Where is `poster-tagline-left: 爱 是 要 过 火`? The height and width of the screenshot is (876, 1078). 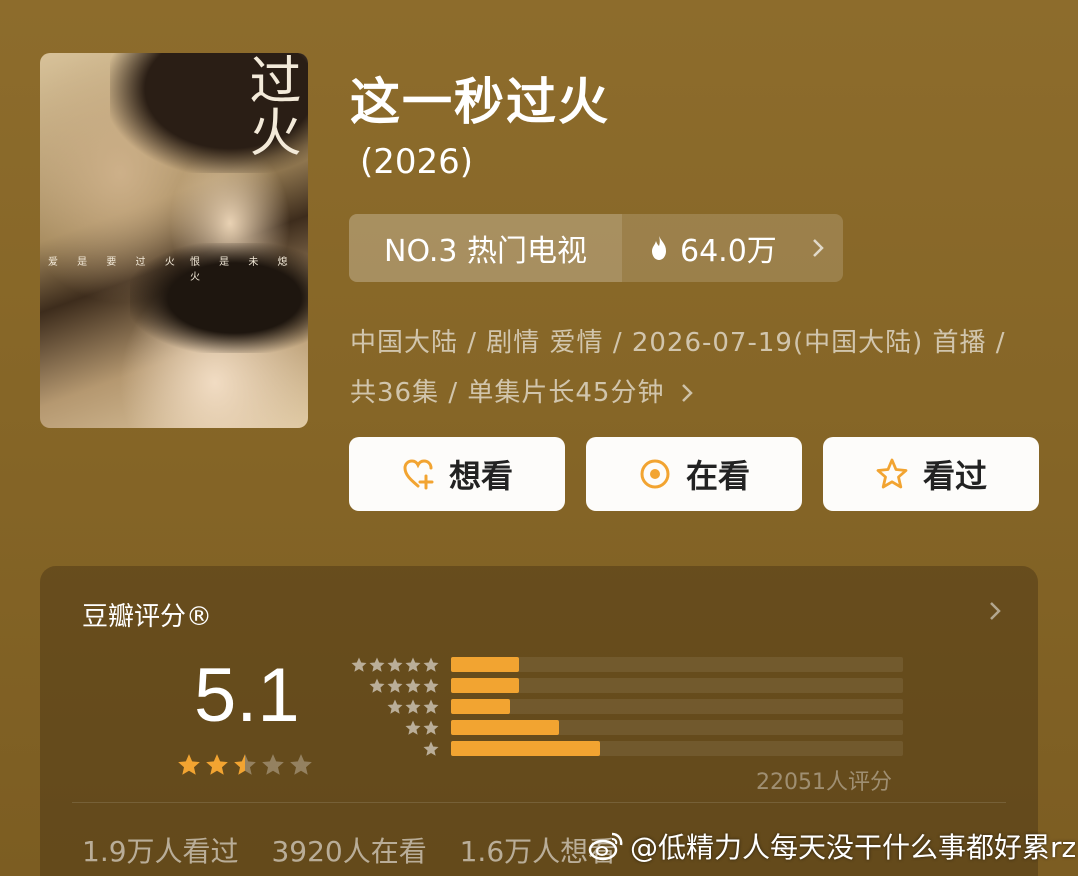
poster-tagline-left: 爱 是 要 过 火 is located at coordinates (115, 262).